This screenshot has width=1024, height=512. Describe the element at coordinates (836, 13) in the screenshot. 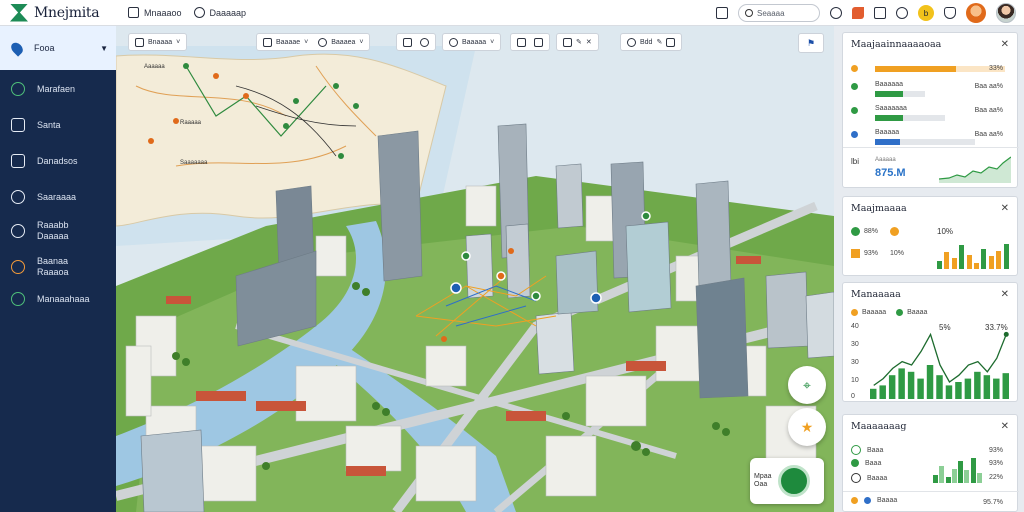

I see `settings-icon` at that location.